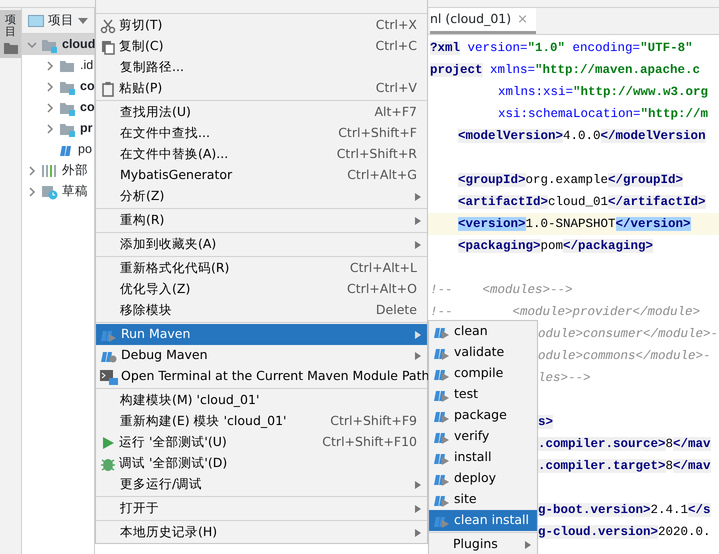 This screenshot has height=554, width=719. What do you see at coordinates (58, 149) in the screenshot?
I see `tree-item: po` at bounding box center [58, 149].